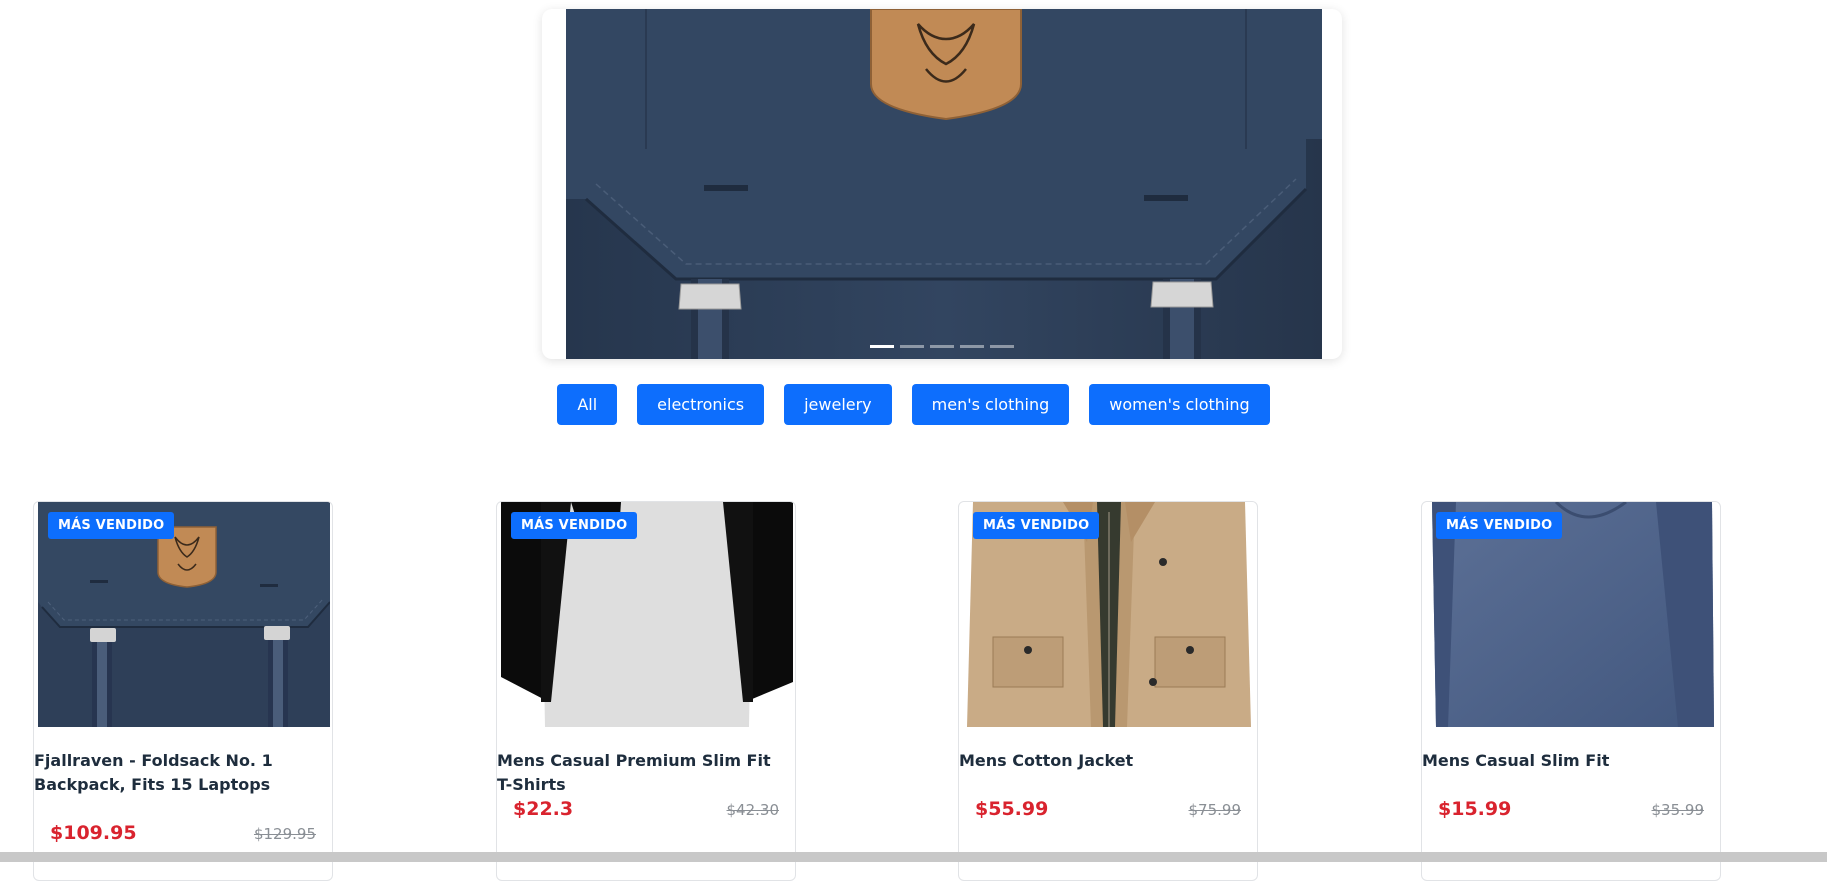 This screenshot has width=1827, height=881. I want to click on product-old-price: $129.95, so click(284, 834).